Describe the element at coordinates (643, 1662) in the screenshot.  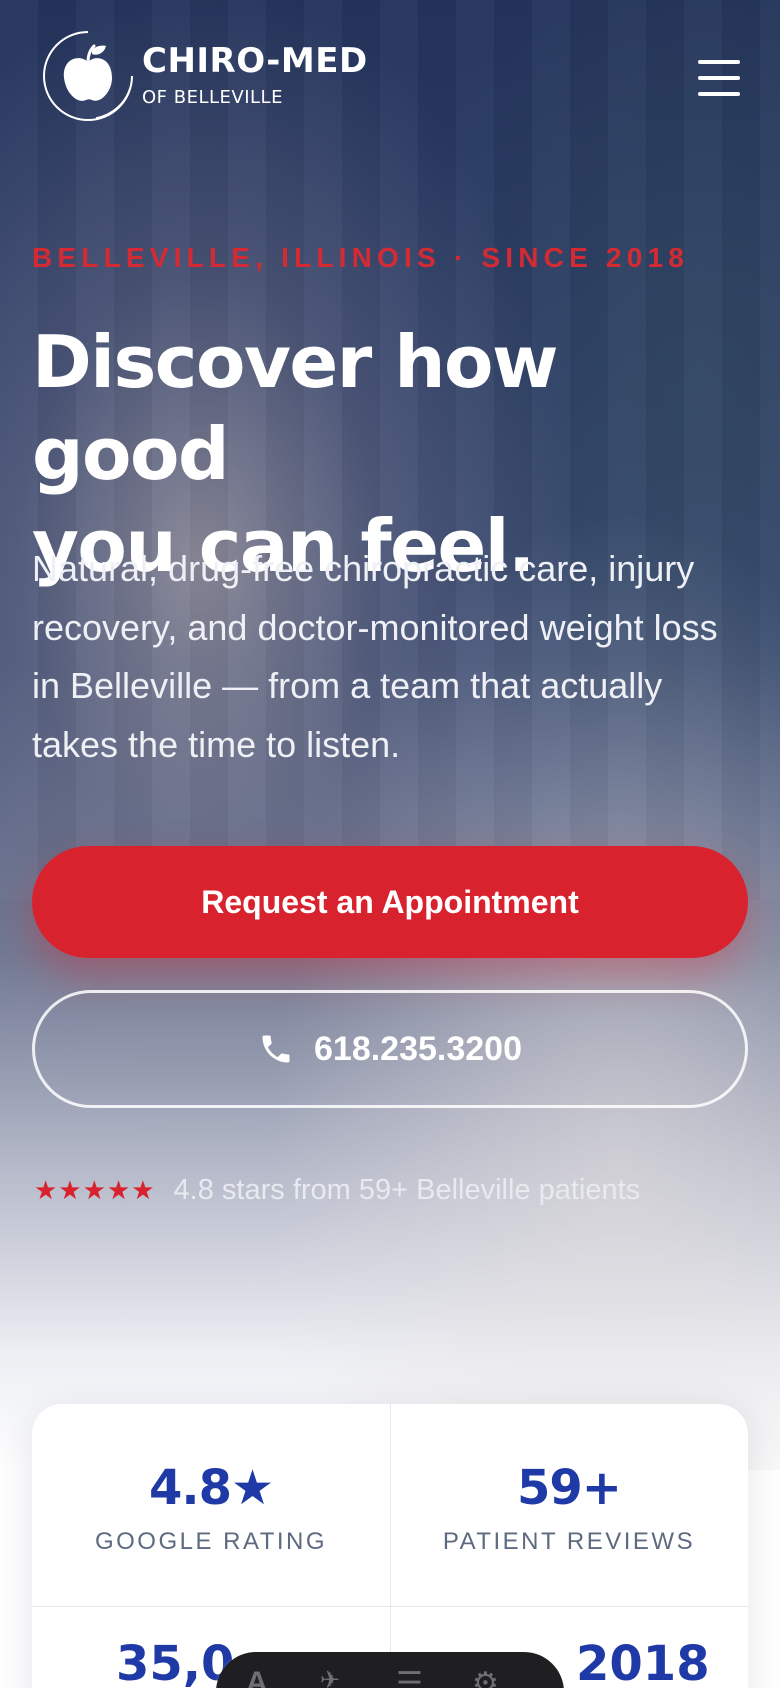
I see `stat-partial-right: 2018` at that location.